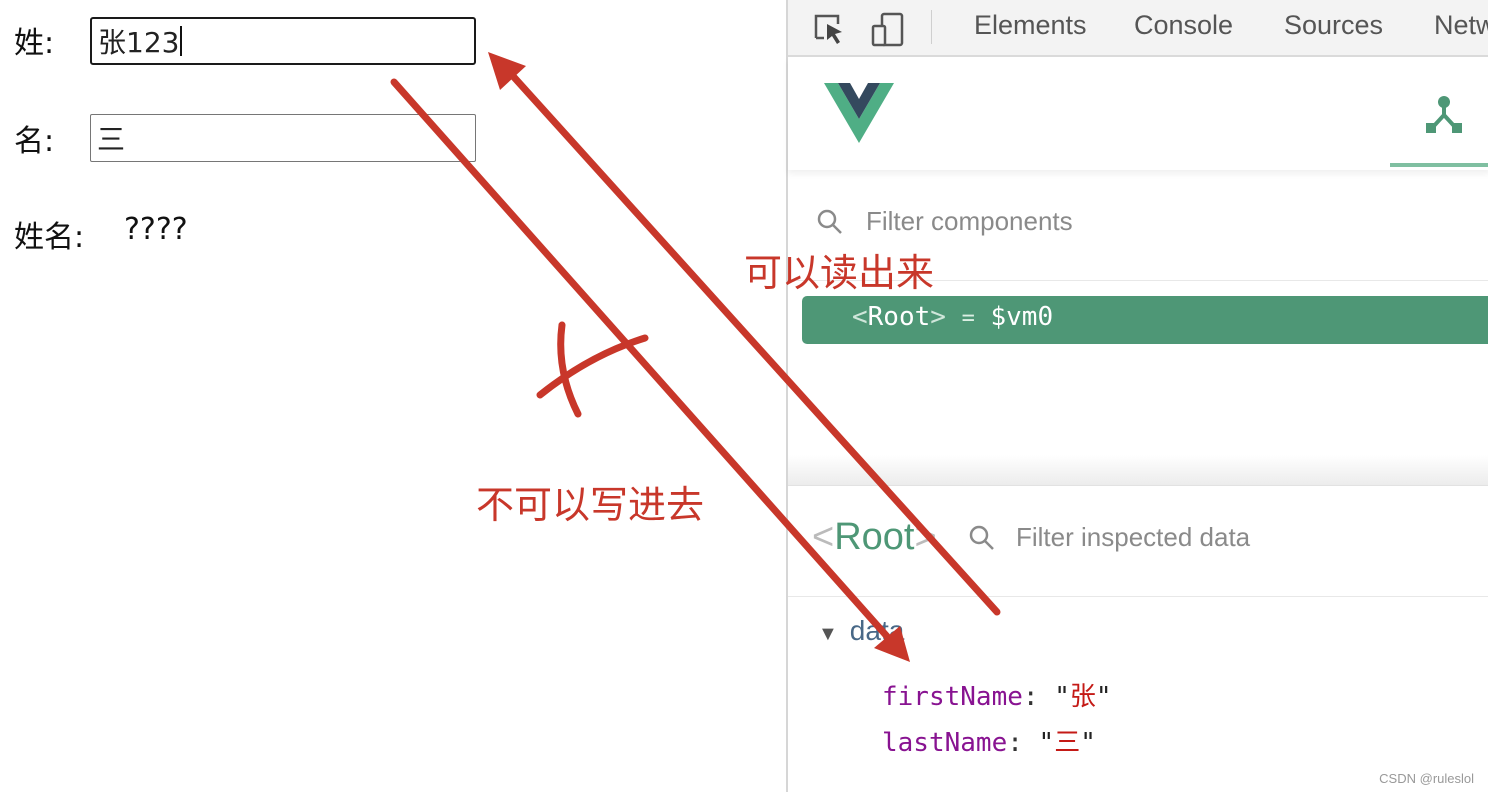 Image resolution: width=1488 pixels, height=792 pixels. Describe the element at coordinates (1333, 25) in the screenshot. I see `tab-sources: Sources` at that location.